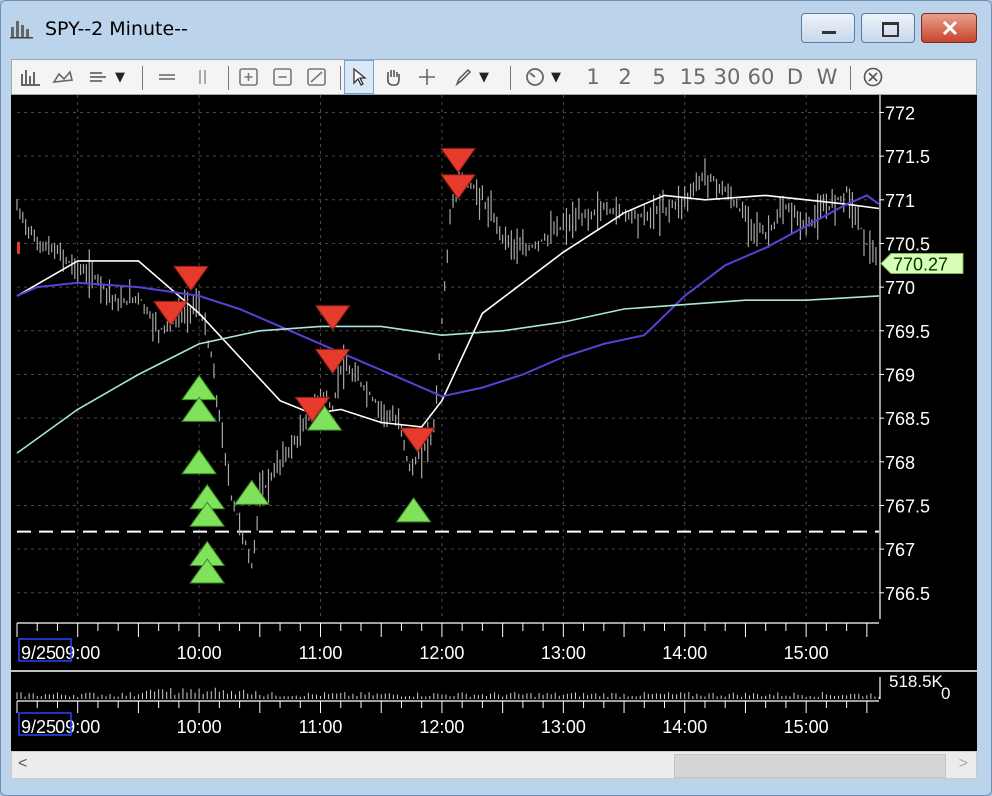  I want to click on timeframe-1: 1, so click(593, 77).